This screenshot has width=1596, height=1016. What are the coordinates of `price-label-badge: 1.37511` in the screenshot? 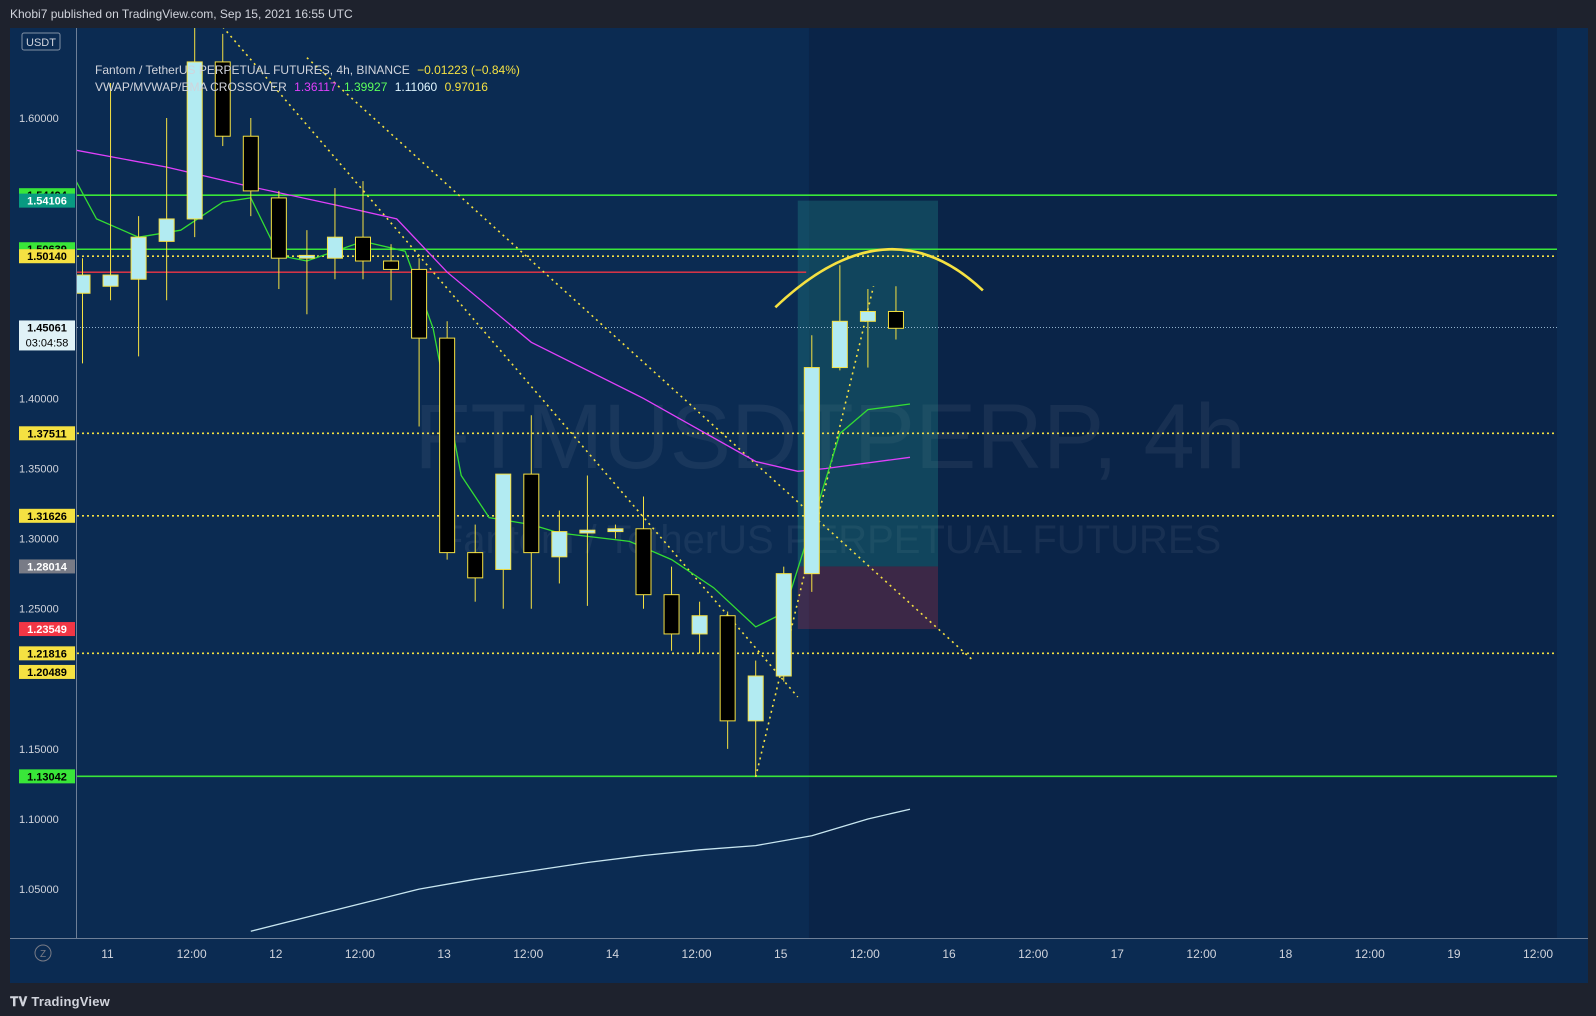 It's located at (47, 433).